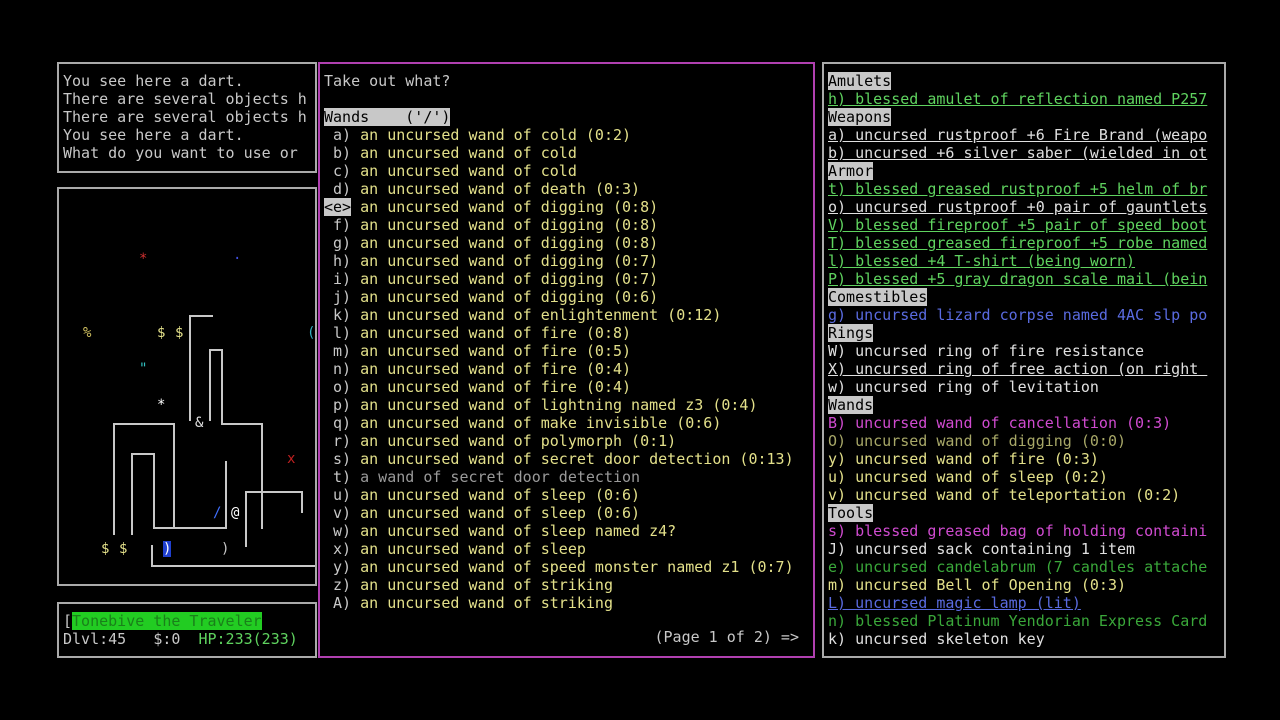  What do you see at coordinates (963, 459) in the screenshot?
I see `inventory-item-label: y) uncursed wand of fire (0:3)` at bounding box center [963, 459].